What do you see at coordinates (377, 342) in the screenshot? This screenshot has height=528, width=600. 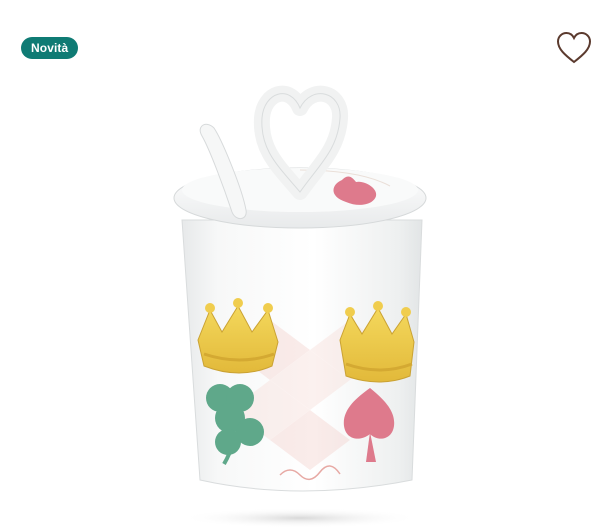 I see `crown-motif-right` at bounding box center [377, 342].